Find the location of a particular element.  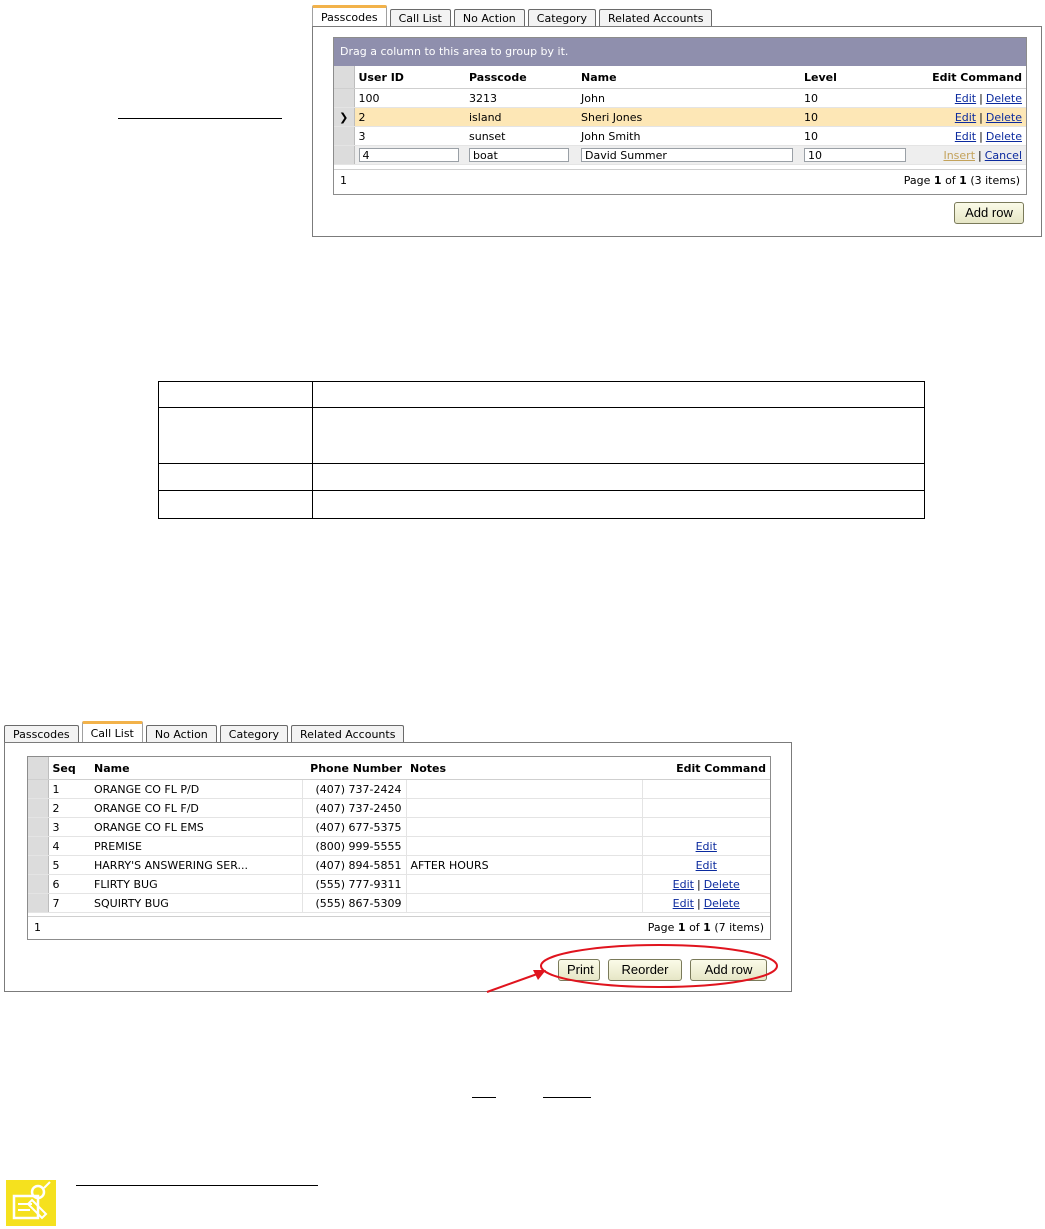

note-icon is located at coordinates (30, 1202).